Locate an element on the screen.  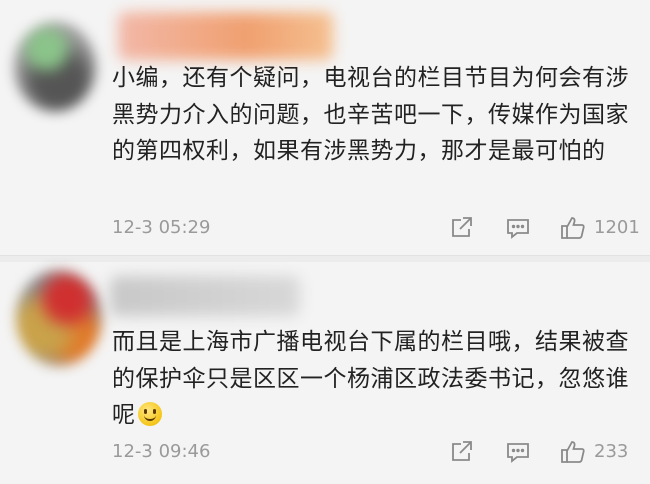
like-count: 233 is located at coordinates (611, 451).